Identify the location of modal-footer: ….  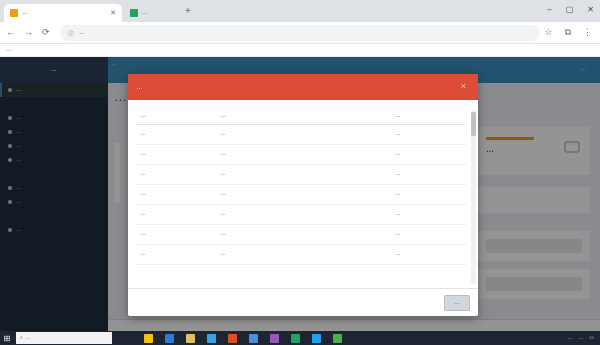
(303, 302).